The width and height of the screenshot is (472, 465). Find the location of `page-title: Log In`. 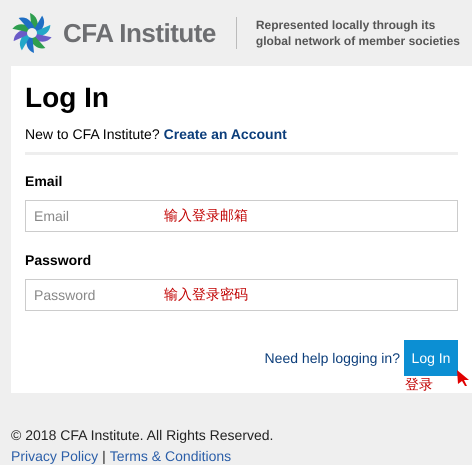

page-title: Log In is located at coordinates (67, 98).